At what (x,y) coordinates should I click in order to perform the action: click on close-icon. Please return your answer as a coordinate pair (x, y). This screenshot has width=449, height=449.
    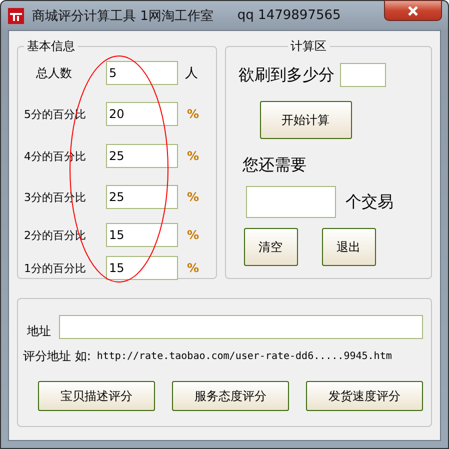
    Looking at the image, I should click on (413, 11).